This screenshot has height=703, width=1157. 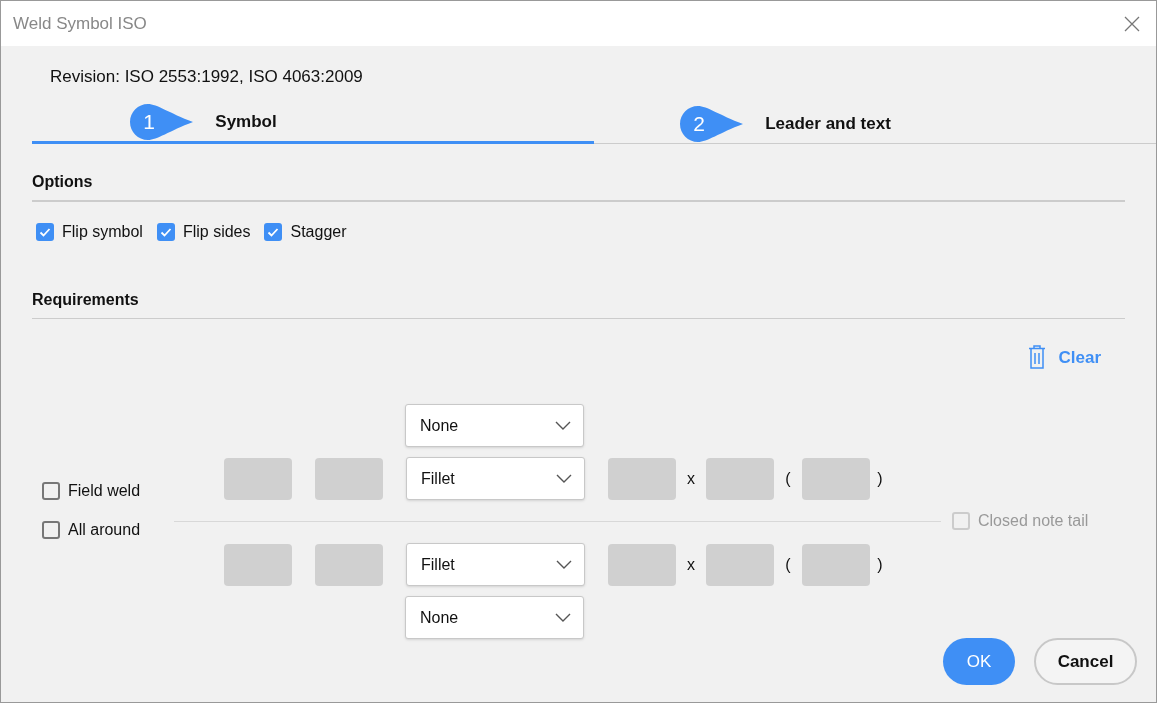 I want to click on revision-text: Revision: ISO 2553:1992, ISO 4063:2009, so click(x=206, y=77).